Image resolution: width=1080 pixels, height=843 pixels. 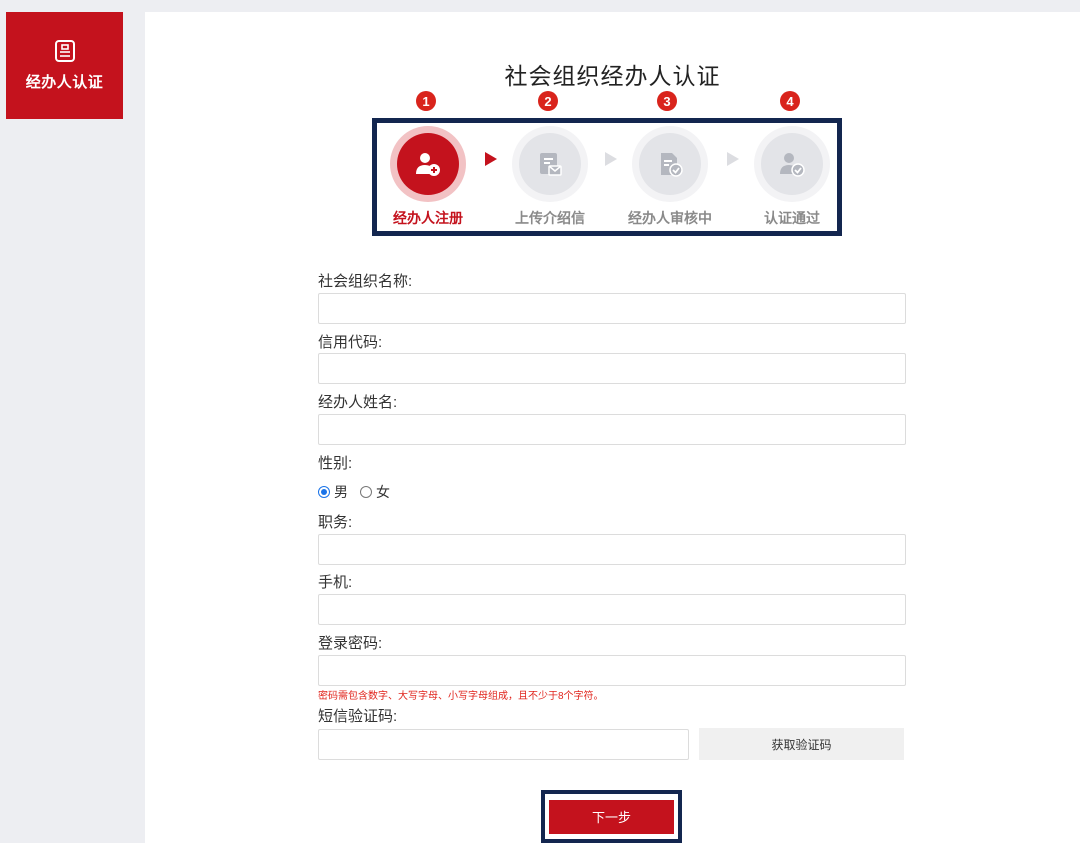 I want to click on step-number-1: 1, so click(x=426, y=101).